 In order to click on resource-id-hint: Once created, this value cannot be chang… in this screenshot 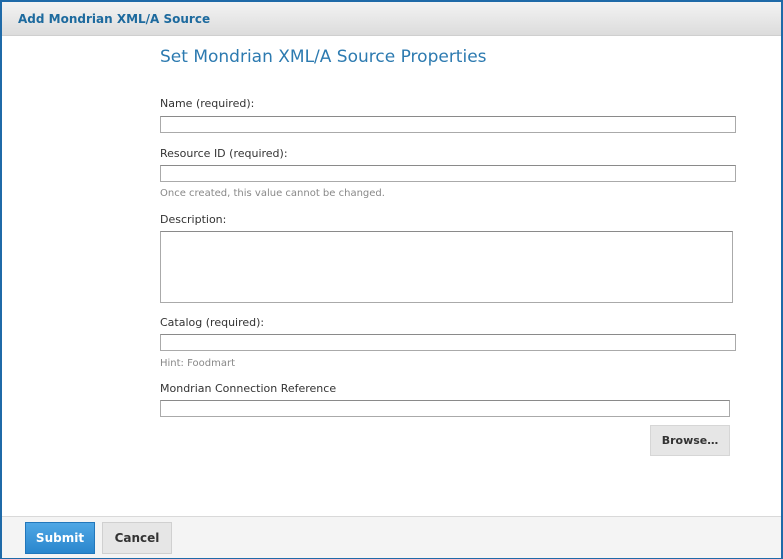, I will do `click(272, 193)`.